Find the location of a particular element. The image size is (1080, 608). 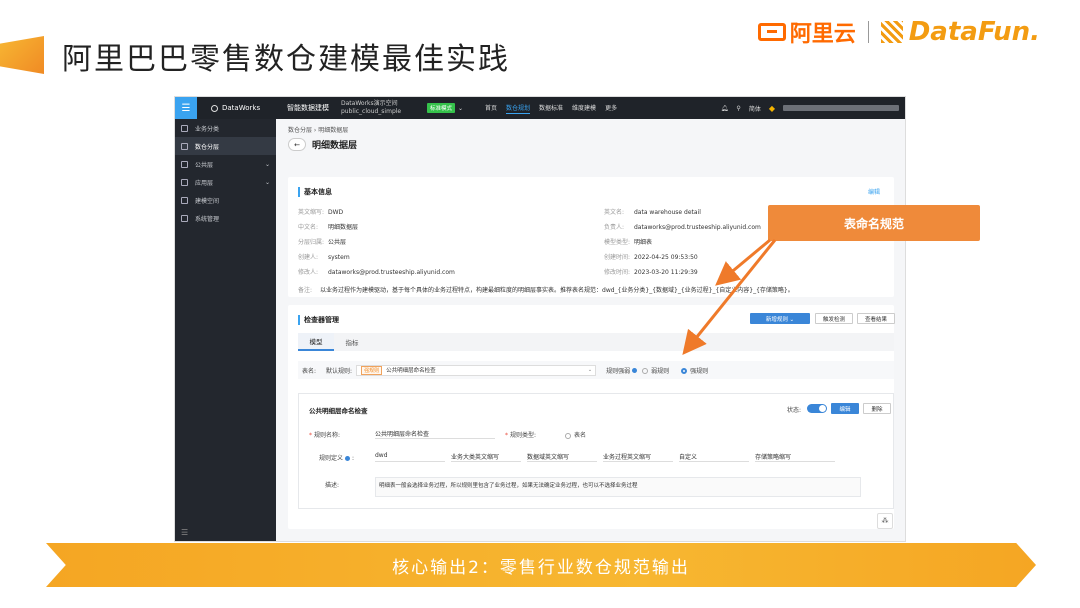

product-name: 智能数据建模 is located at coordinates (308, 108).